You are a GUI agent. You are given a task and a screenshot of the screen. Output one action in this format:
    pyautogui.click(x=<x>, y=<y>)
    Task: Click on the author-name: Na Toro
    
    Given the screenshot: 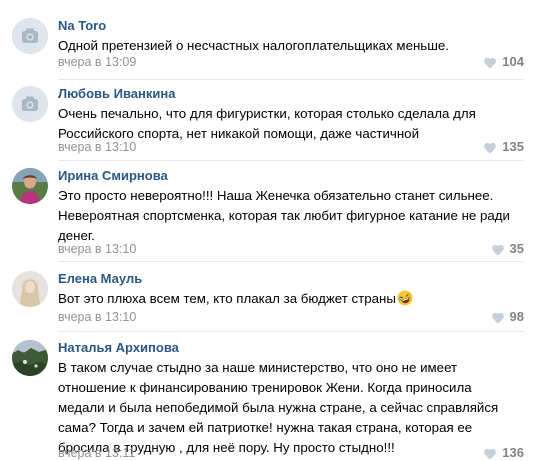 What is the action you would take?
    pyautogui.click(x=82, y=26)
    